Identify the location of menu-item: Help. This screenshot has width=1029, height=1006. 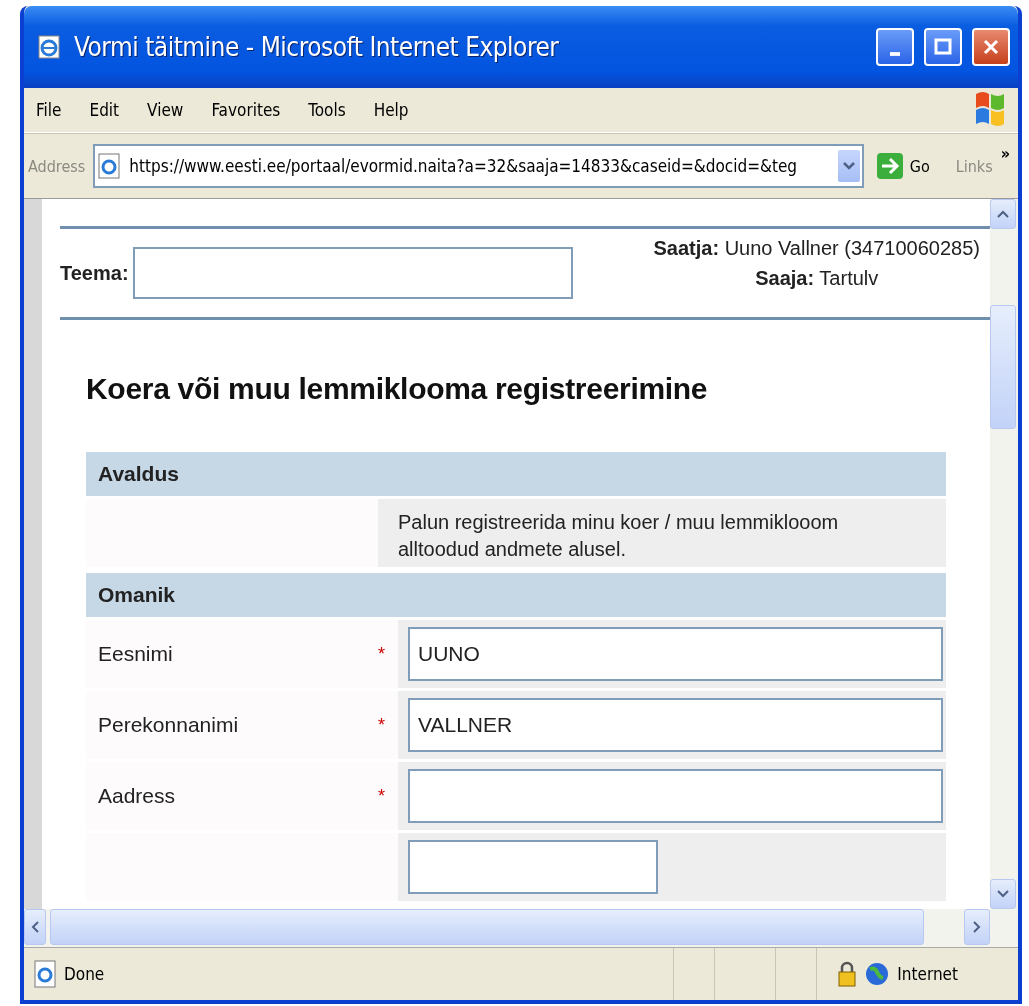
(391, 110).